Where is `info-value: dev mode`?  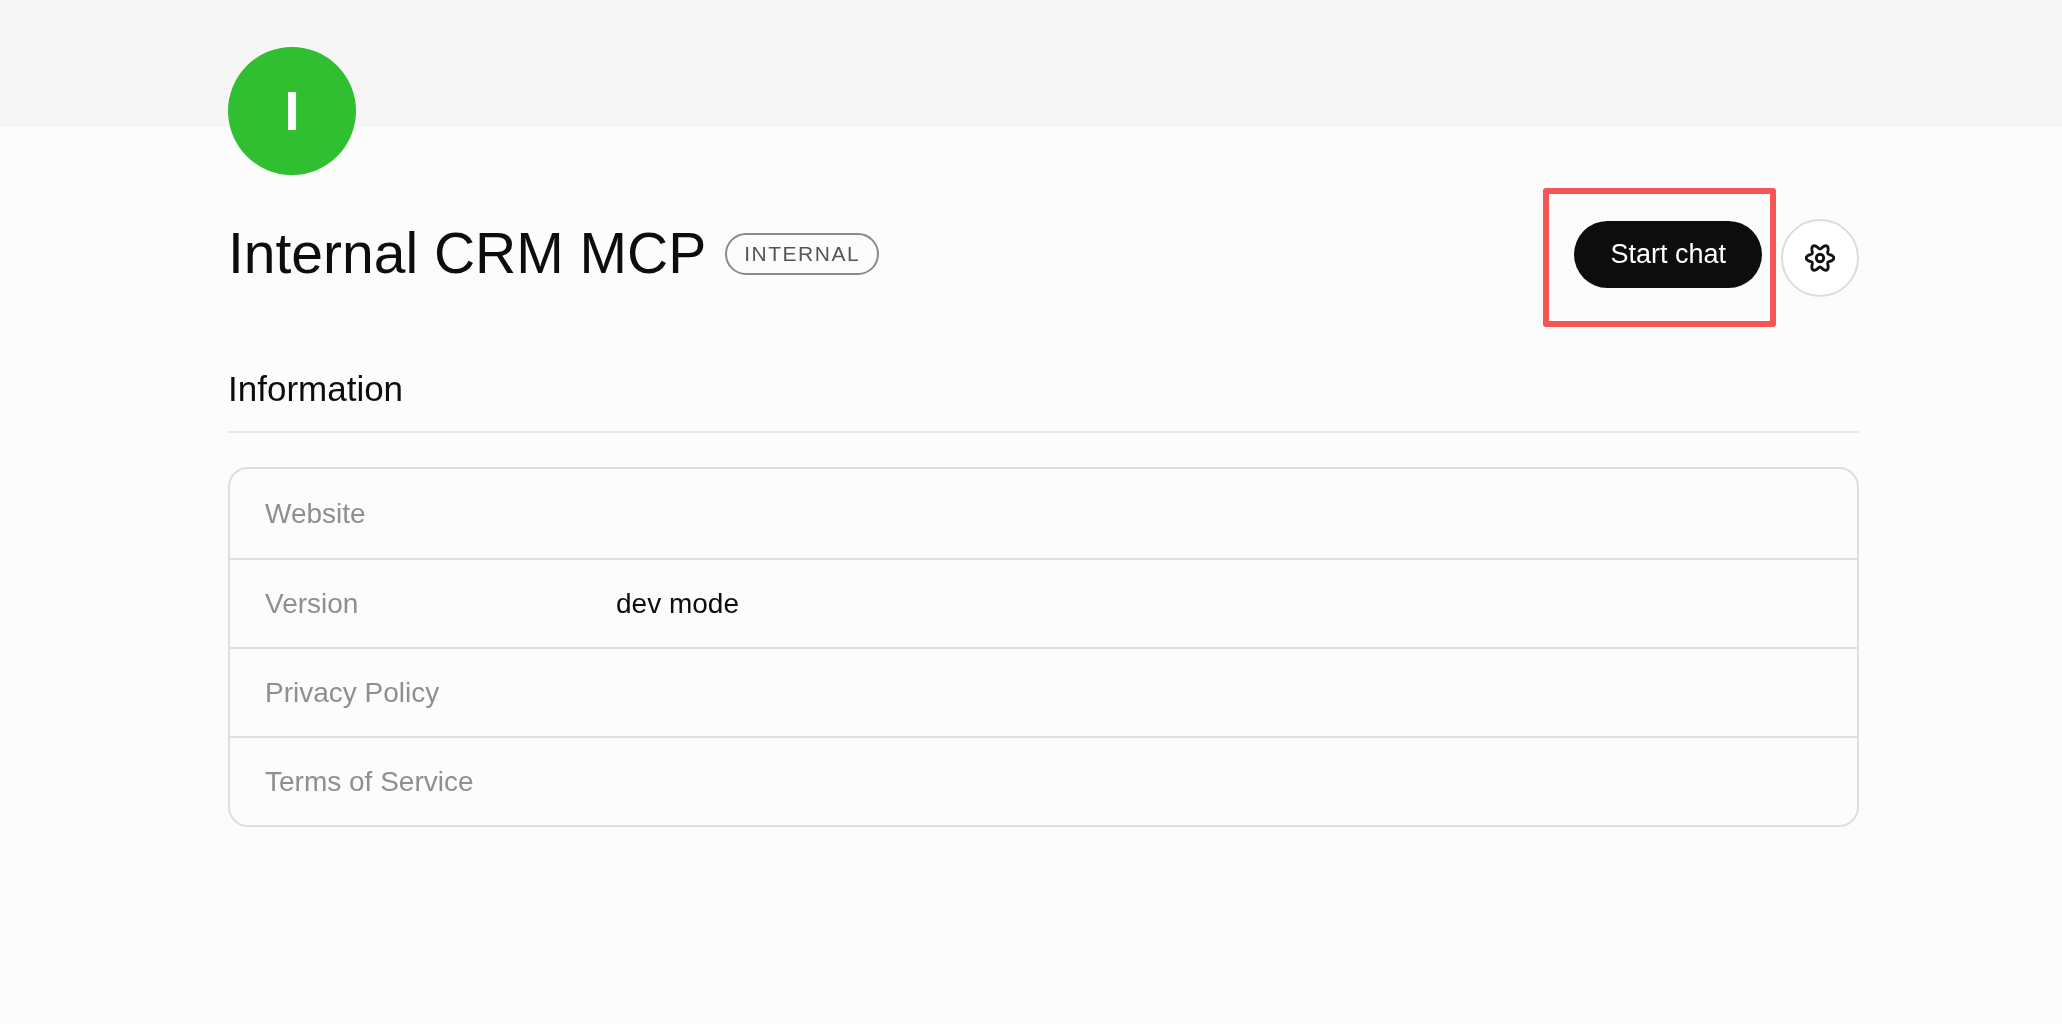
info-value: dev mode is located at coordinates (677, 603).